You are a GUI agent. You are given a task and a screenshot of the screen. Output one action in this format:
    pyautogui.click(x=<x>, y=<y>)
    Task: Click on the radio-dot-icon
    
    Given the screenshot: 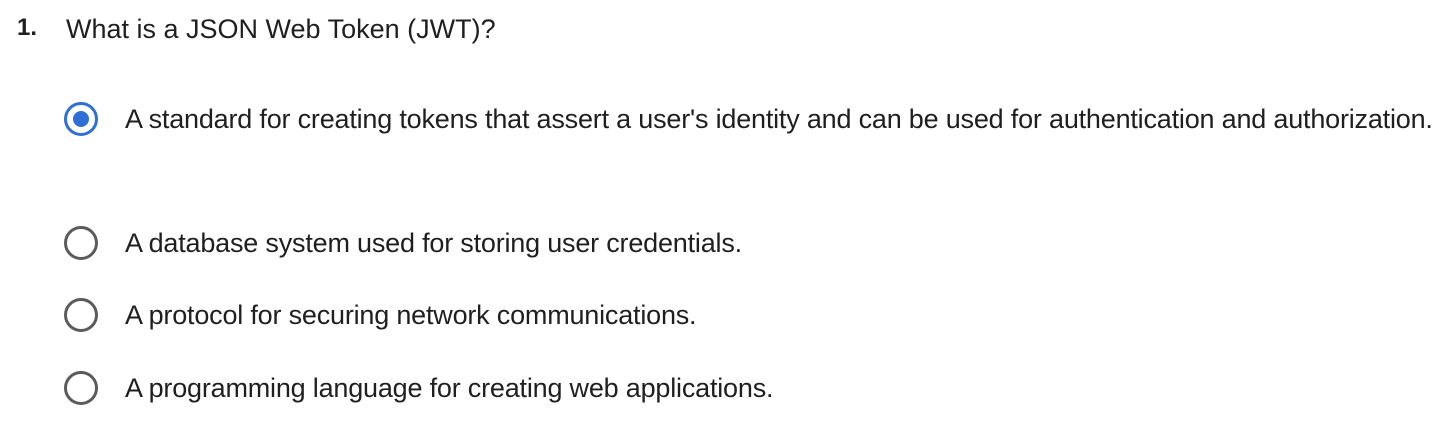 What is the action you would take?
    pyautogui.click(x=81, y=119)
    